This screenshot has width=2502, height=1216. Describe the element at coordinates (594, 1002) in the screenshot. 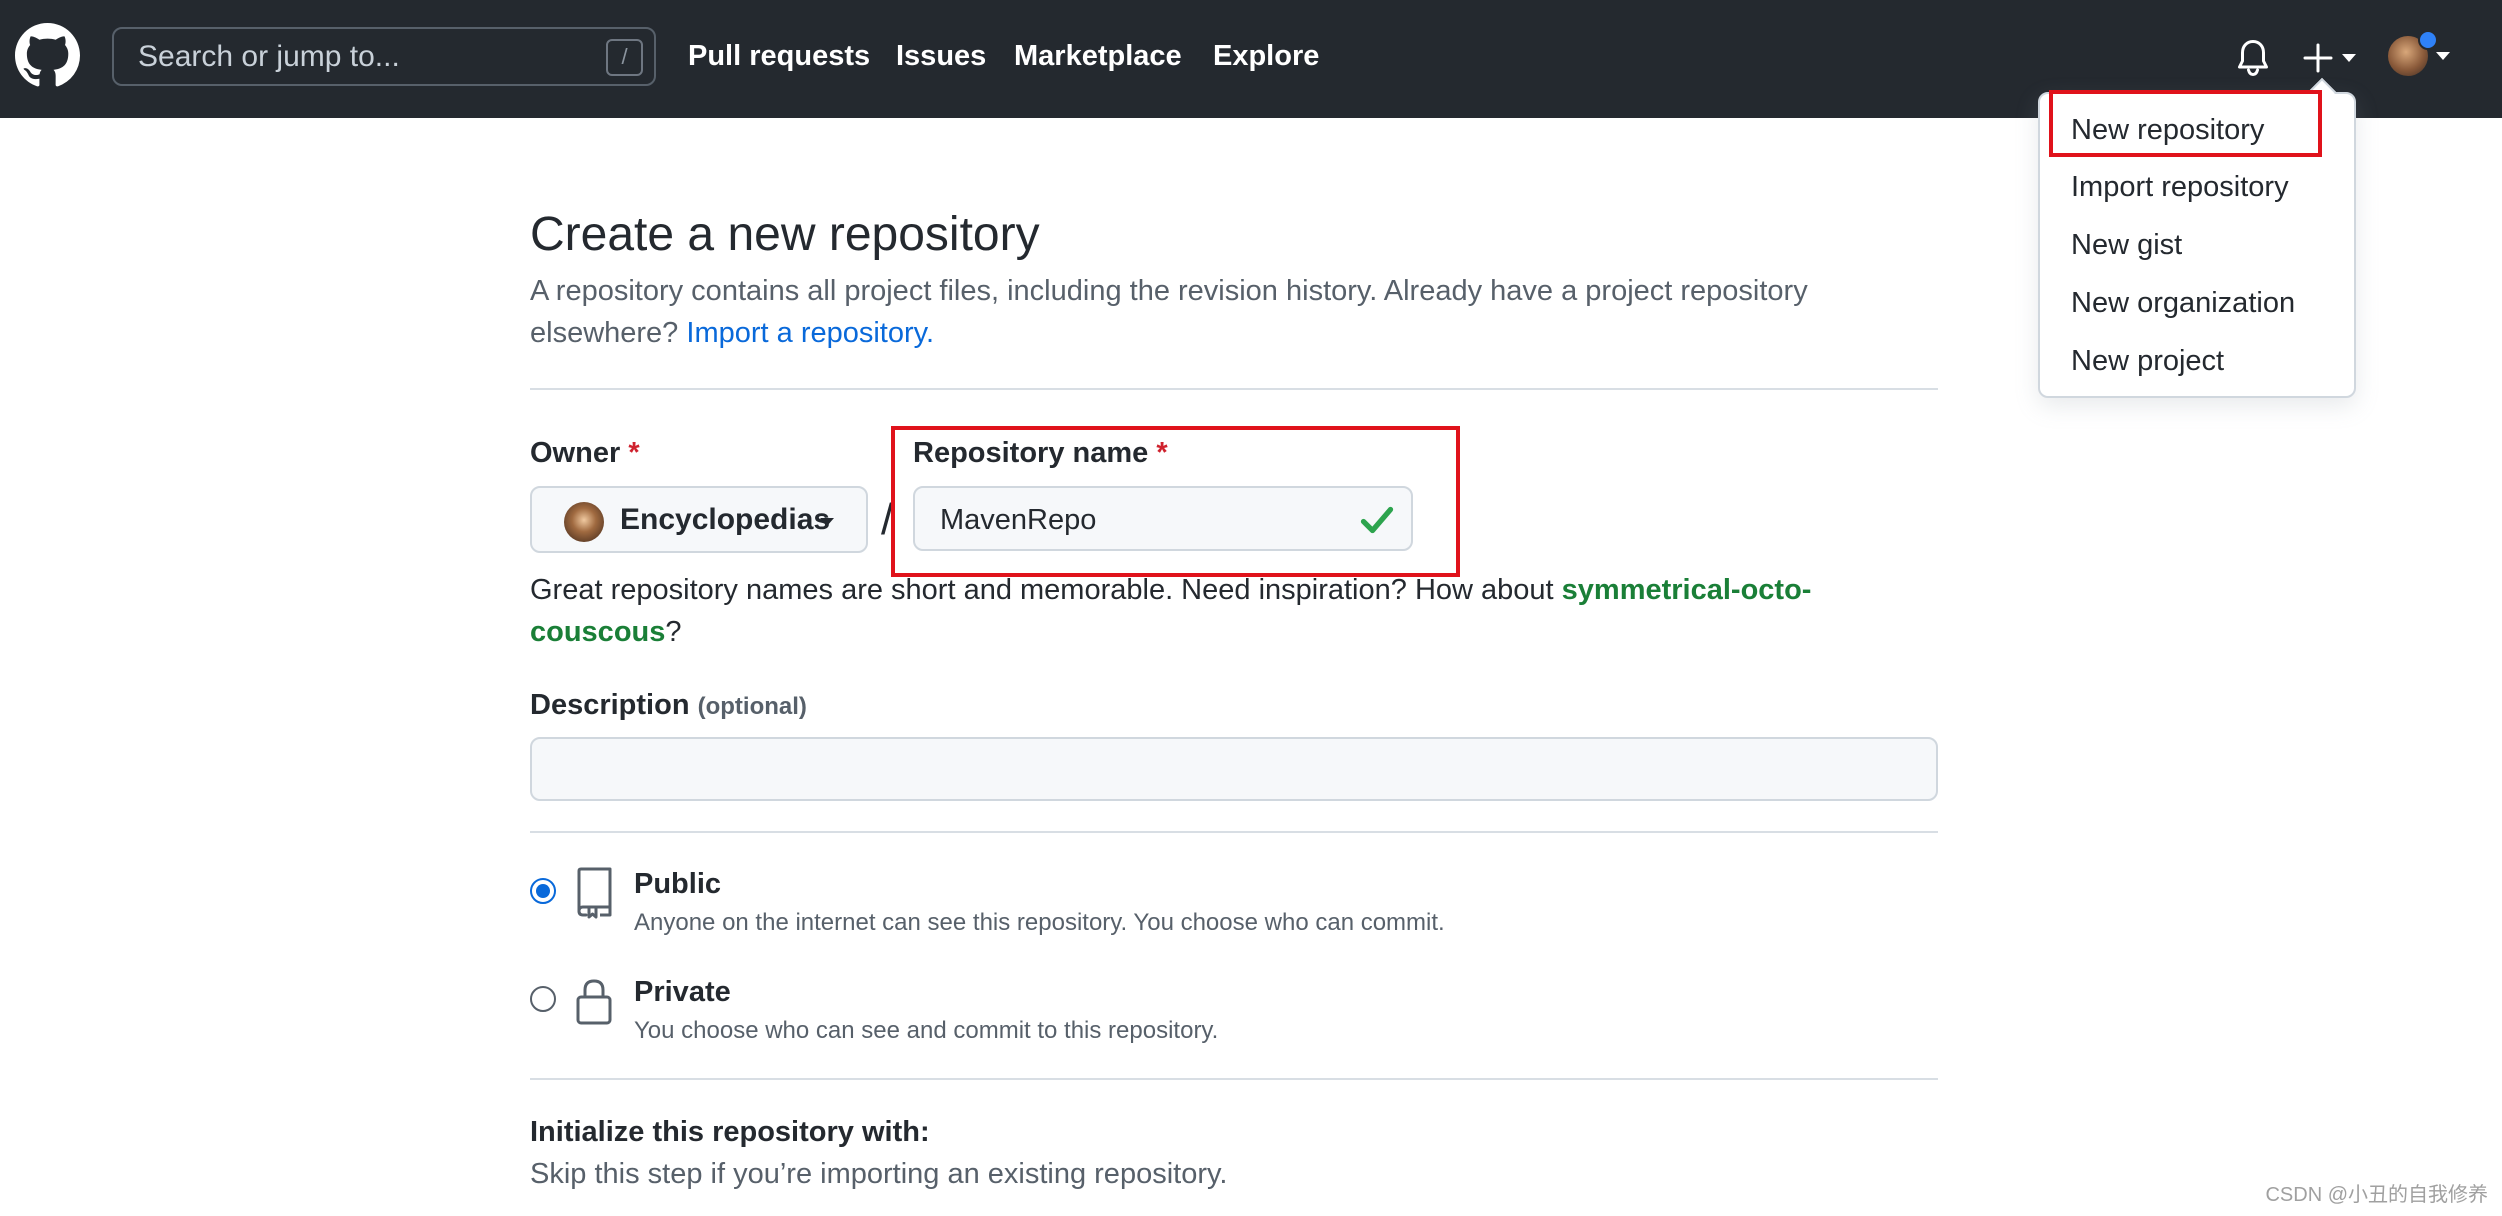

I see `lock-icon` at that location.